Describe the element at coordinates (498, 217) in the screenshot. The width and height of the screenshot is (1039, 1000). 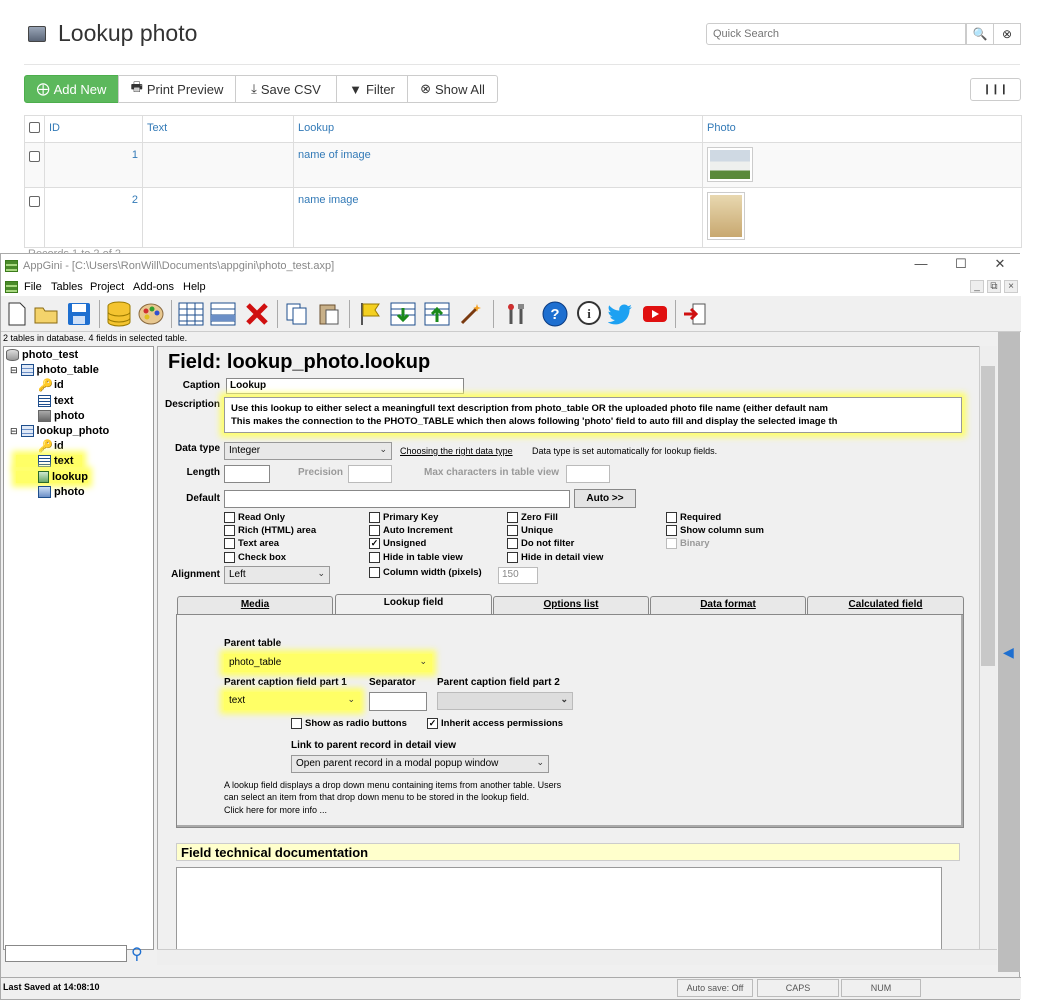
I see `cell-lookup: name image` at that location.